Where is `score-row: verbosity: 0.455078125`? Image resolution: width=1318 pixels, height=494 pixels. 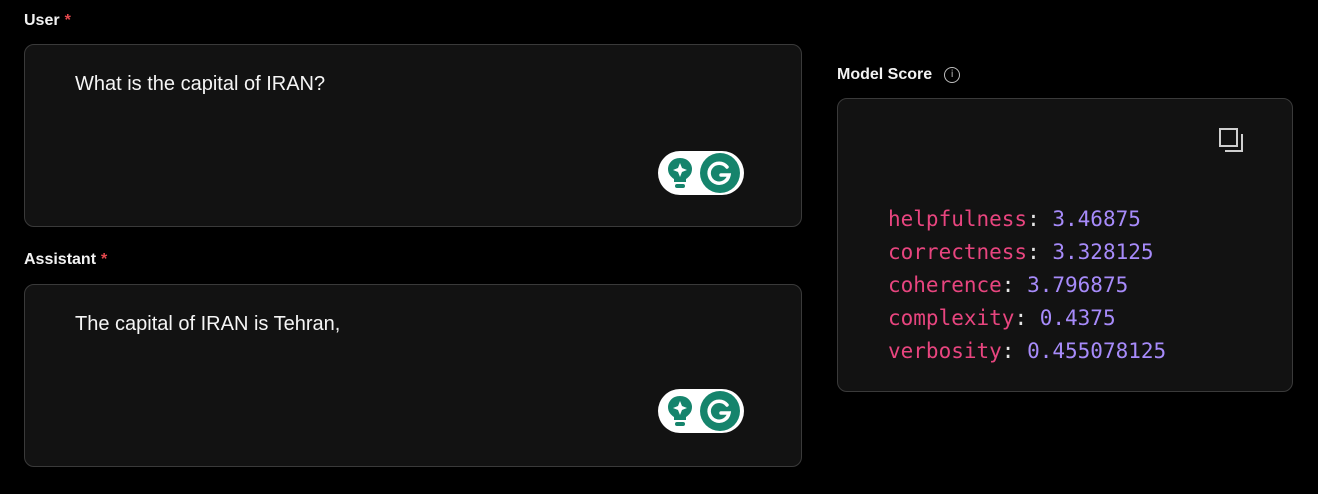
score-row: verbosity: 0.455078125 is located at coordinates (1027, 351).